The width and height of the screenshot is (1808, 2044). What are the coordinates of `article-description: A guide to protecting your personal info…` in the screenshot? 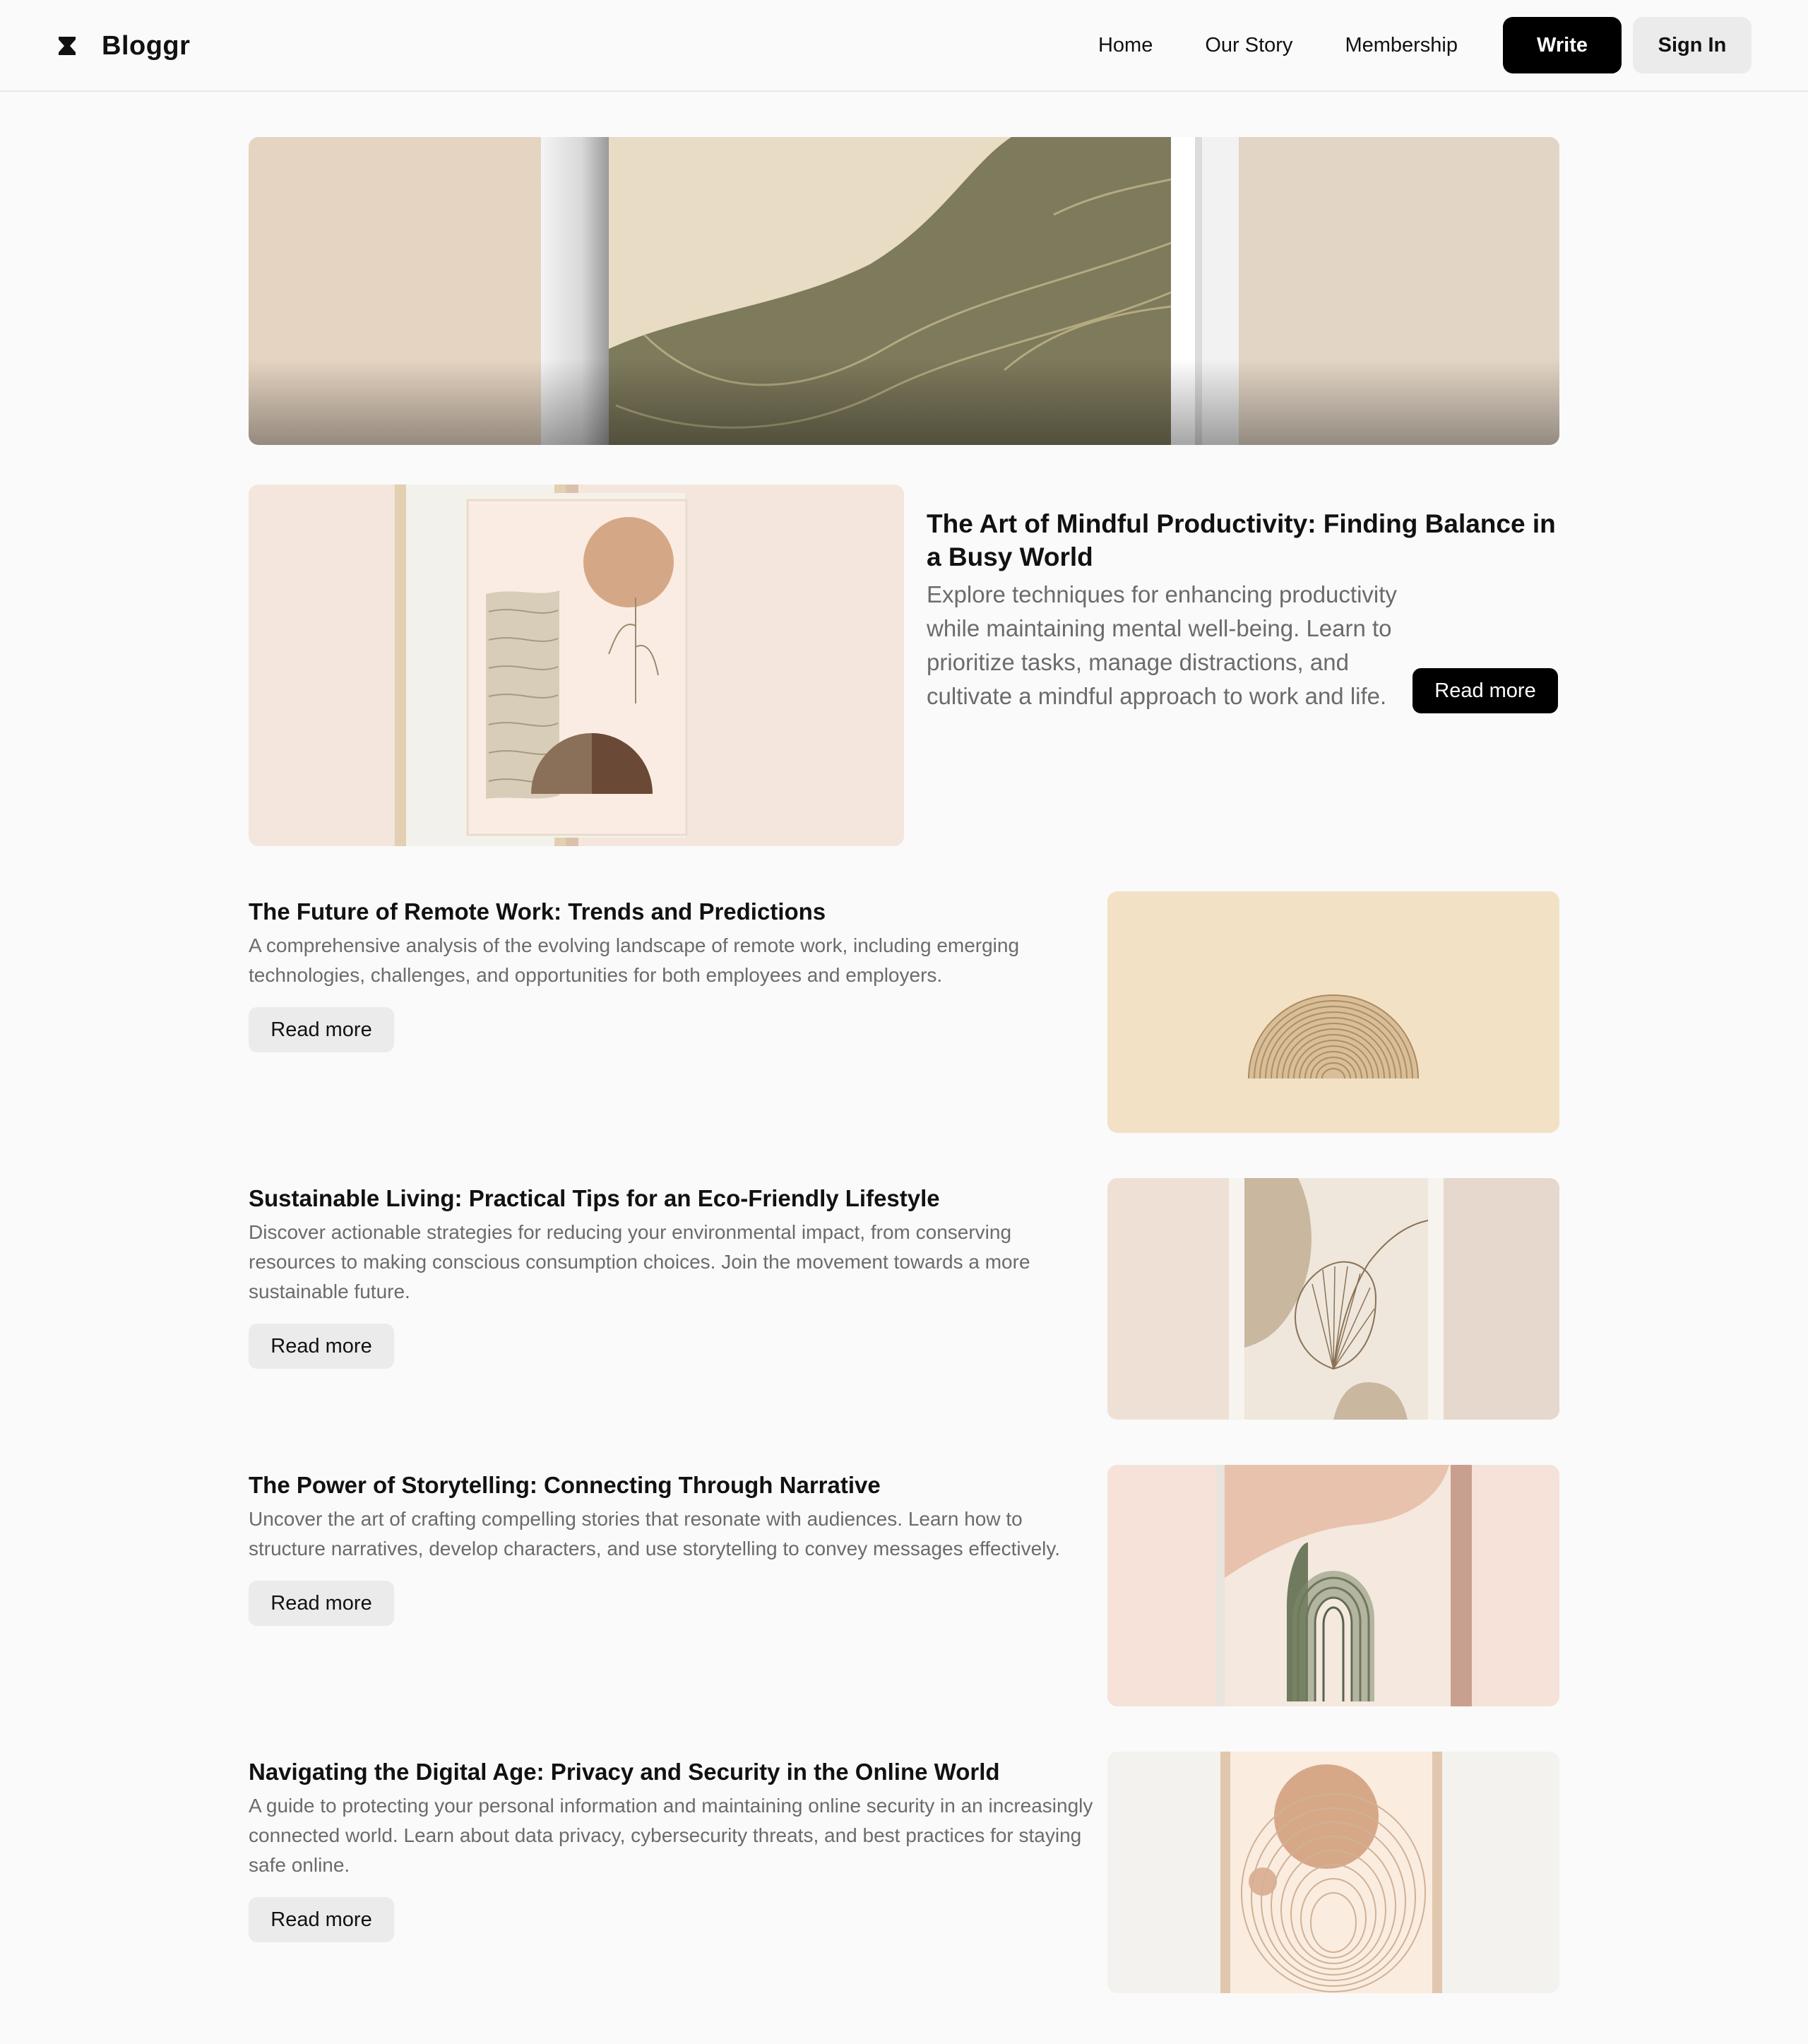 It's located at (671, 1835).